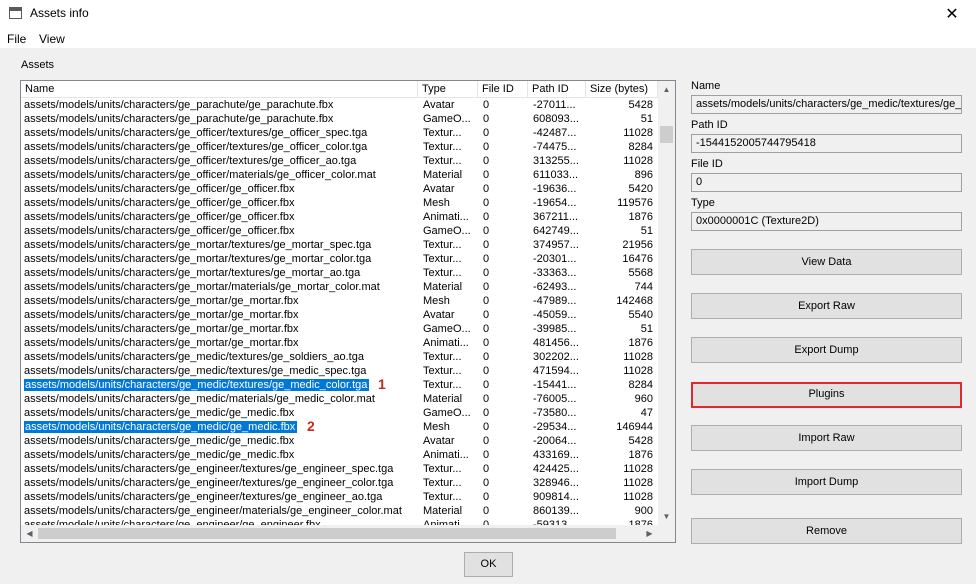 This screenshot has width=976, height=584. Describe the element at coordinates (666, 134) in the screenshot. I see `vertical-scroll-thumb` at that location.